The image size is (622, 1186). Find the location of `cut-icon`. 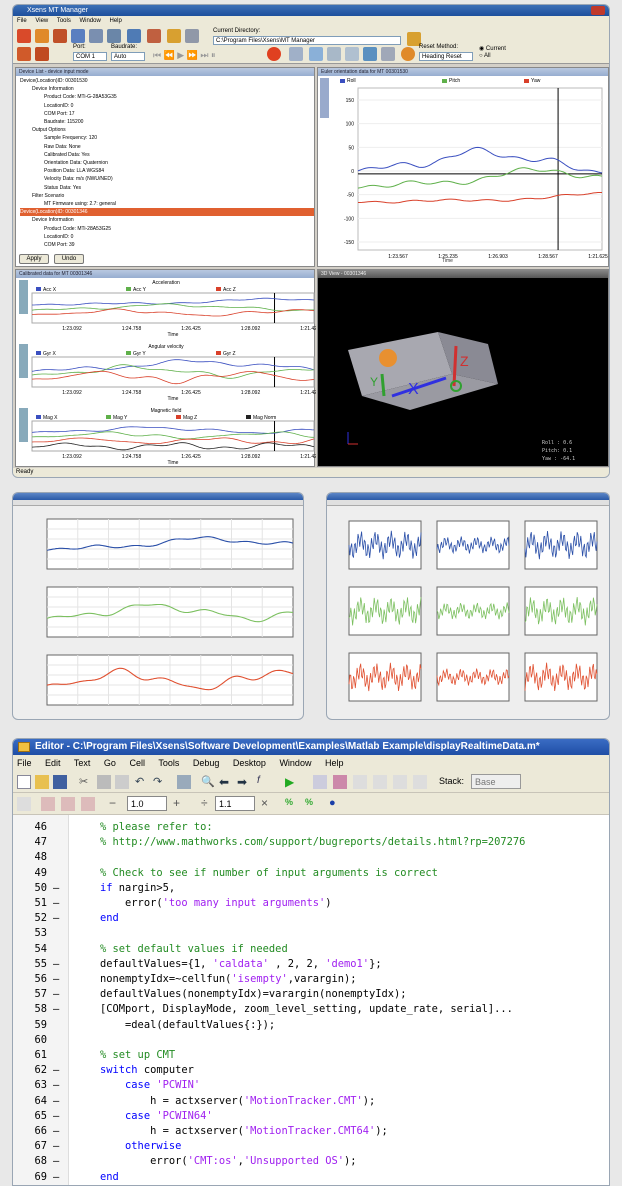

cut-icon is located at coordinates (154, 36).